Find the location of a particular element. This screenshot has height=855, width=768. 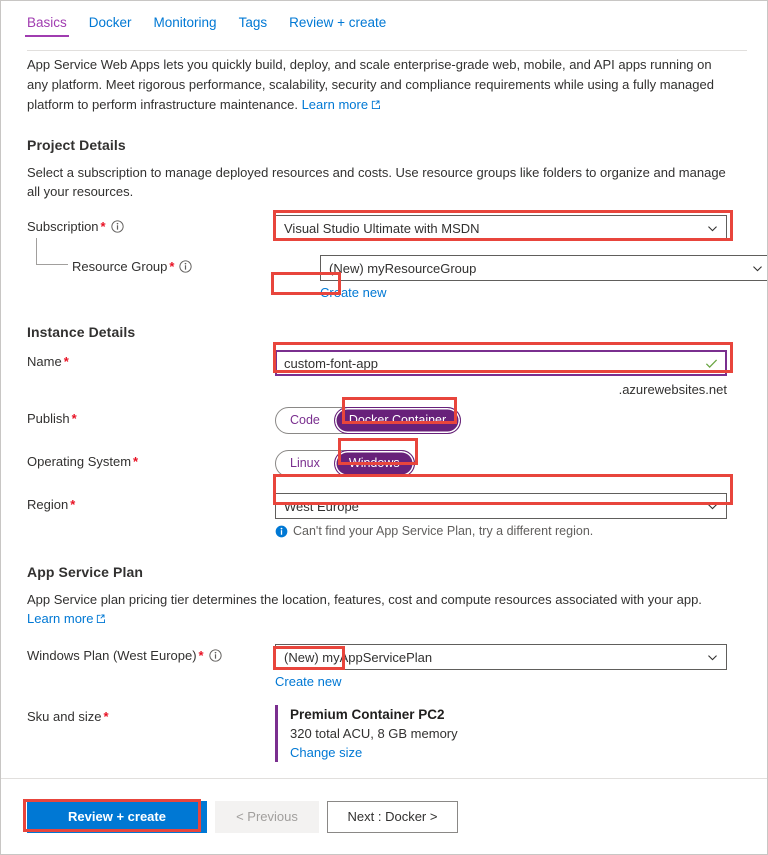

os-option-windows: Windows is located at coordinates (374, 463).